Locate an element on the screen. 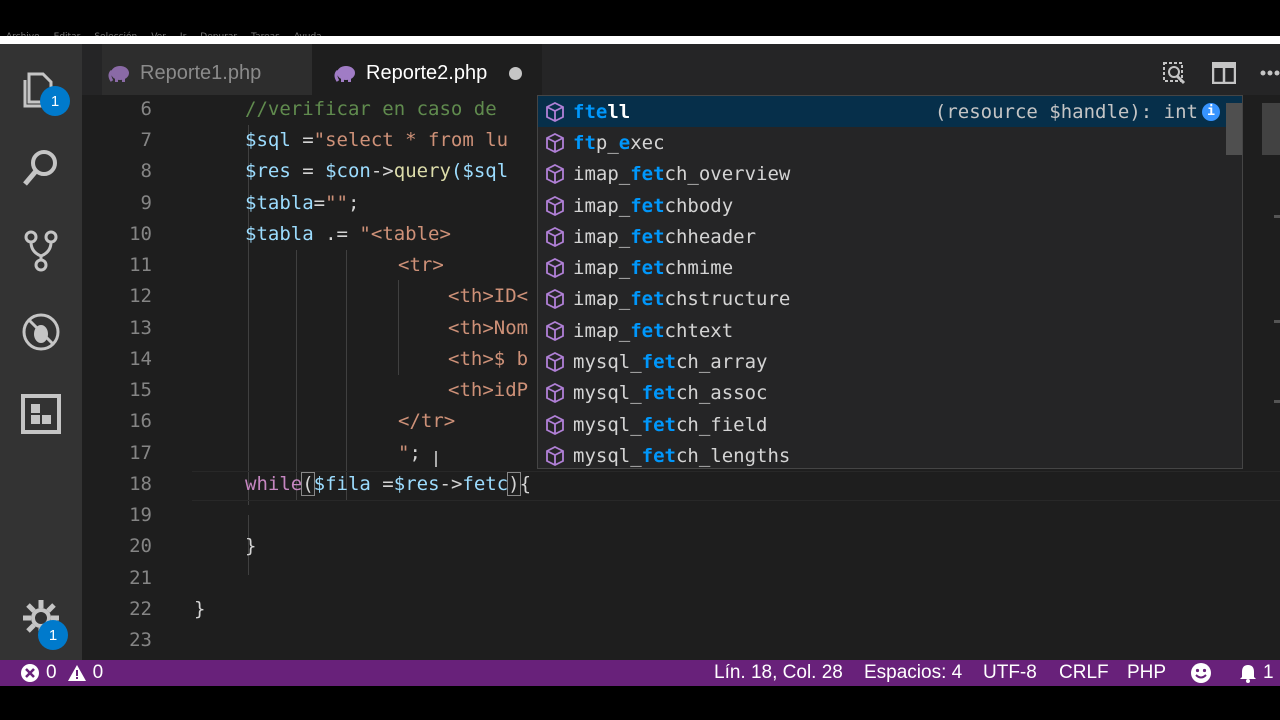 The image size is (1280, 720). encoding: UTF-8 is located at coordinates (1010, 673).